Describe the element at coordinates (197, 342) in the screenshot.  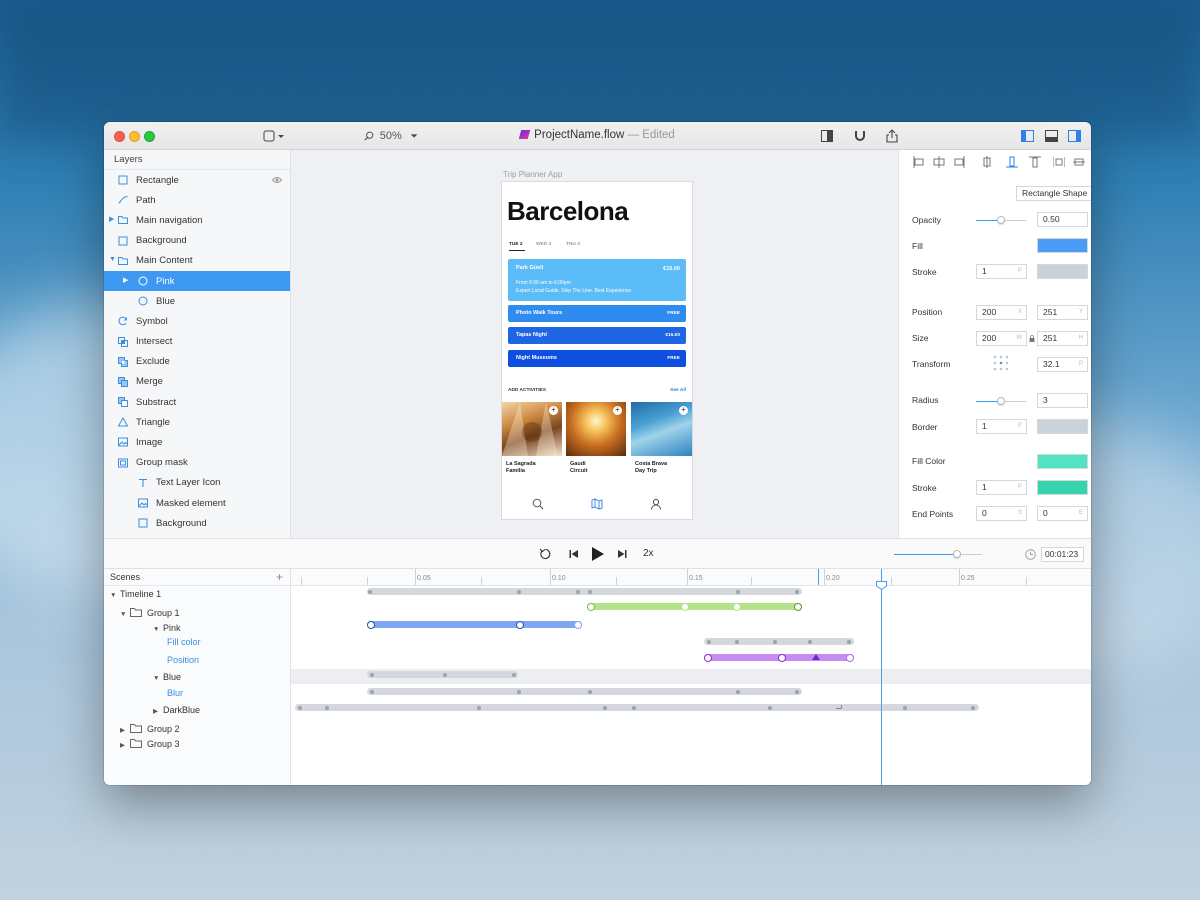
I see `layer-item: Intersect` at that location.